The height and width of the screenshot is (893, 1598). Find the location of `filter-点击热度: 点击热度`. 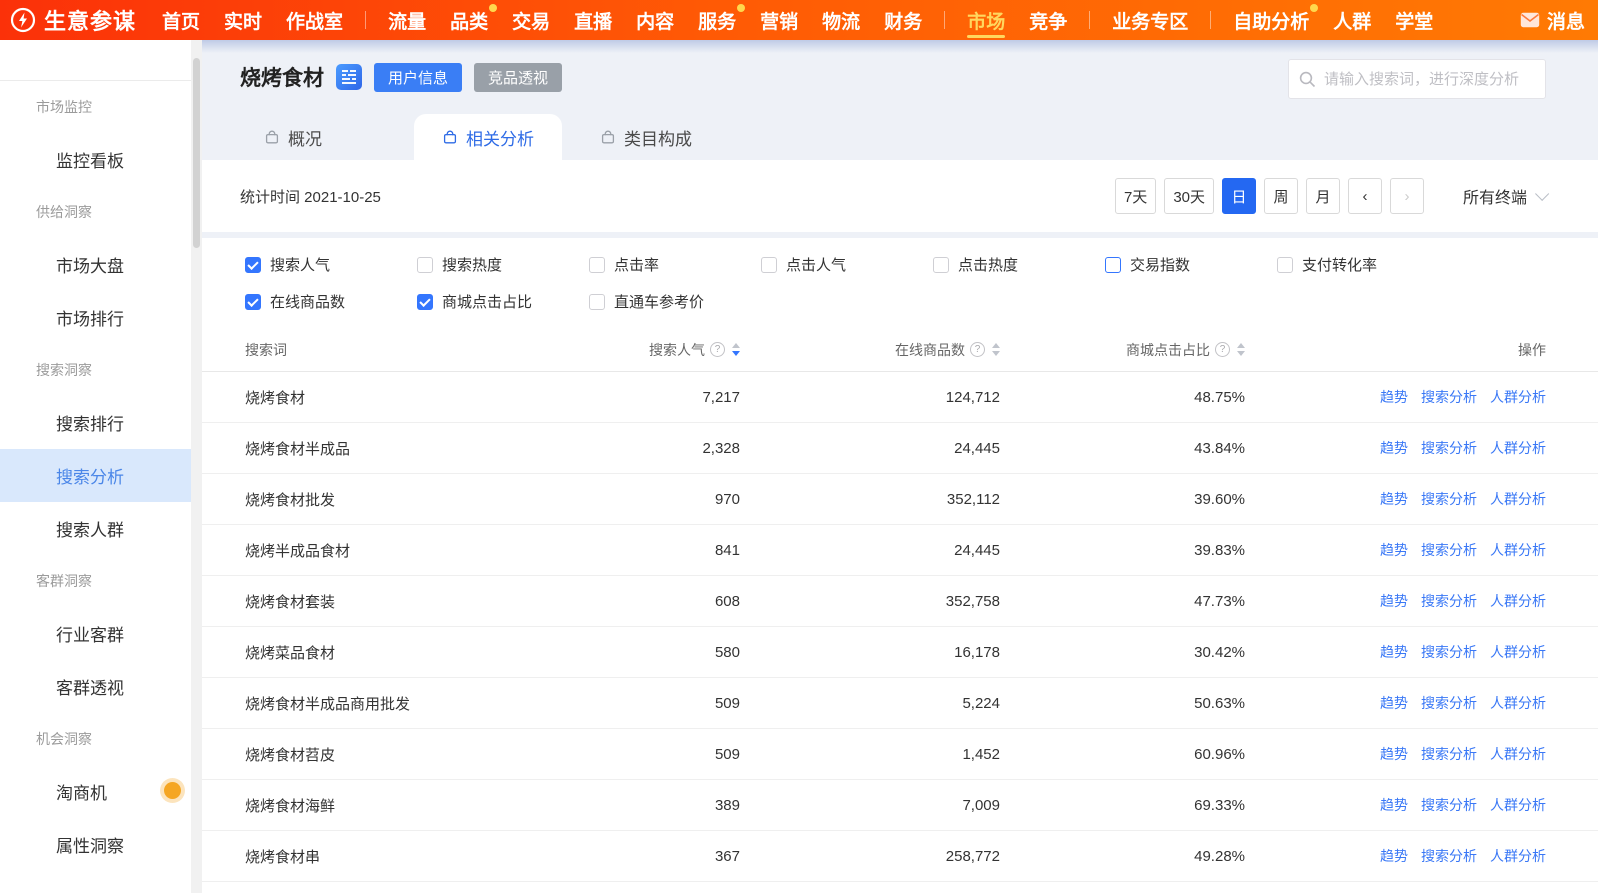

filter-点击热度: 点击热度 is located at coordinates (1019, 264).